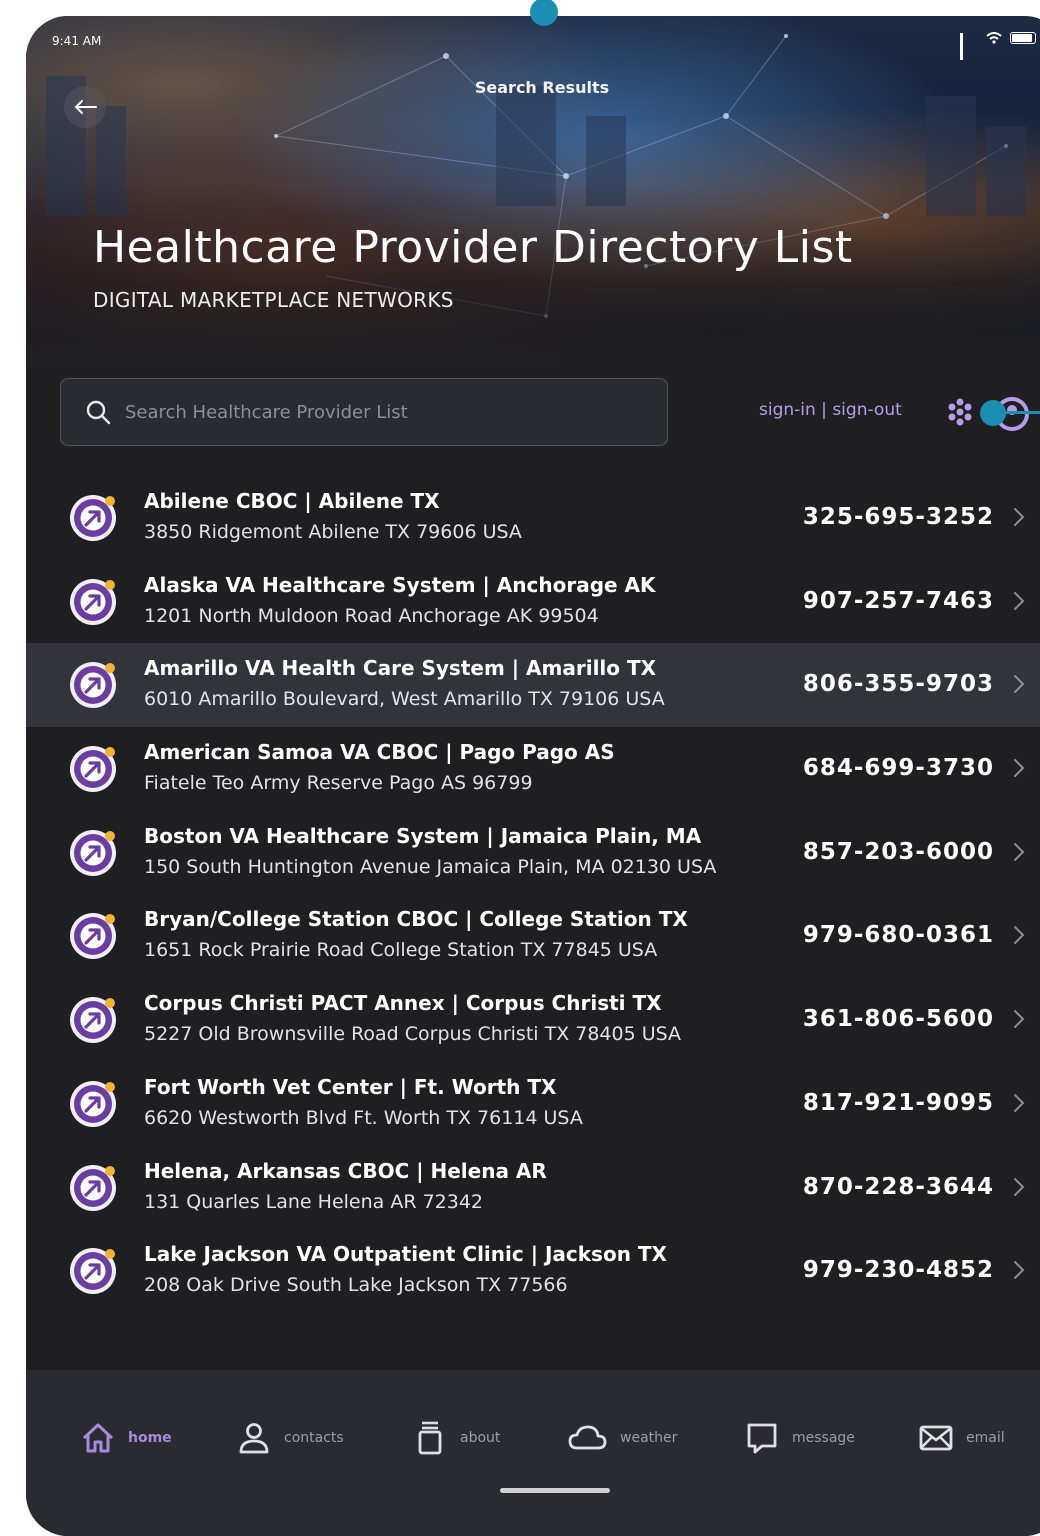  Describe the element at coordinates (898, 1270) in the screenshot. I see `provider-phone: 979-230-4852` at that location.